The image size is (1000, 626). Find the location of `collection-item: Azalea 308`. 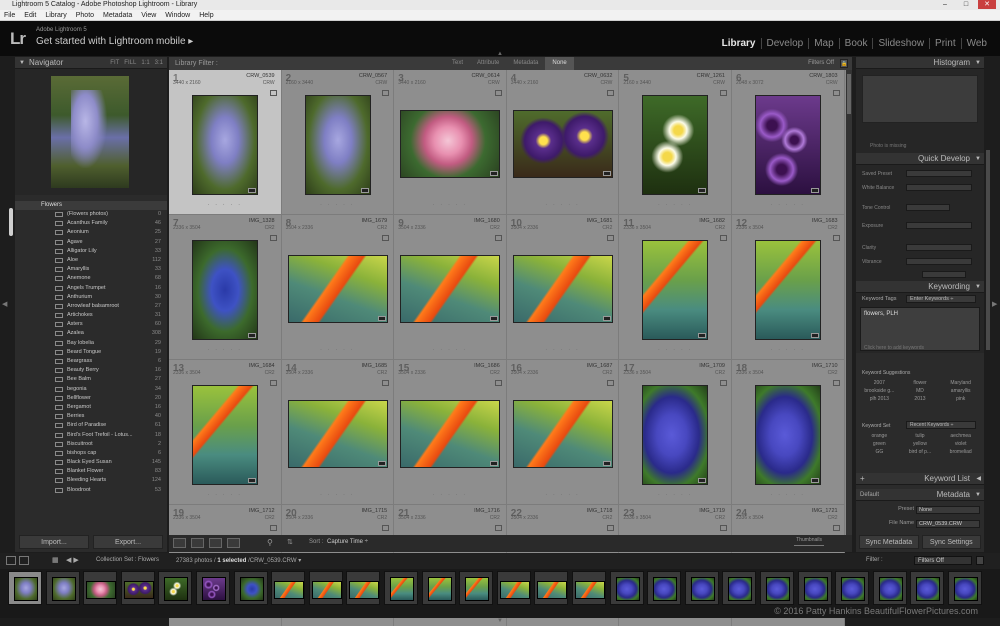

collection-item: Azalea 308 is located at coordinates (91, 333).